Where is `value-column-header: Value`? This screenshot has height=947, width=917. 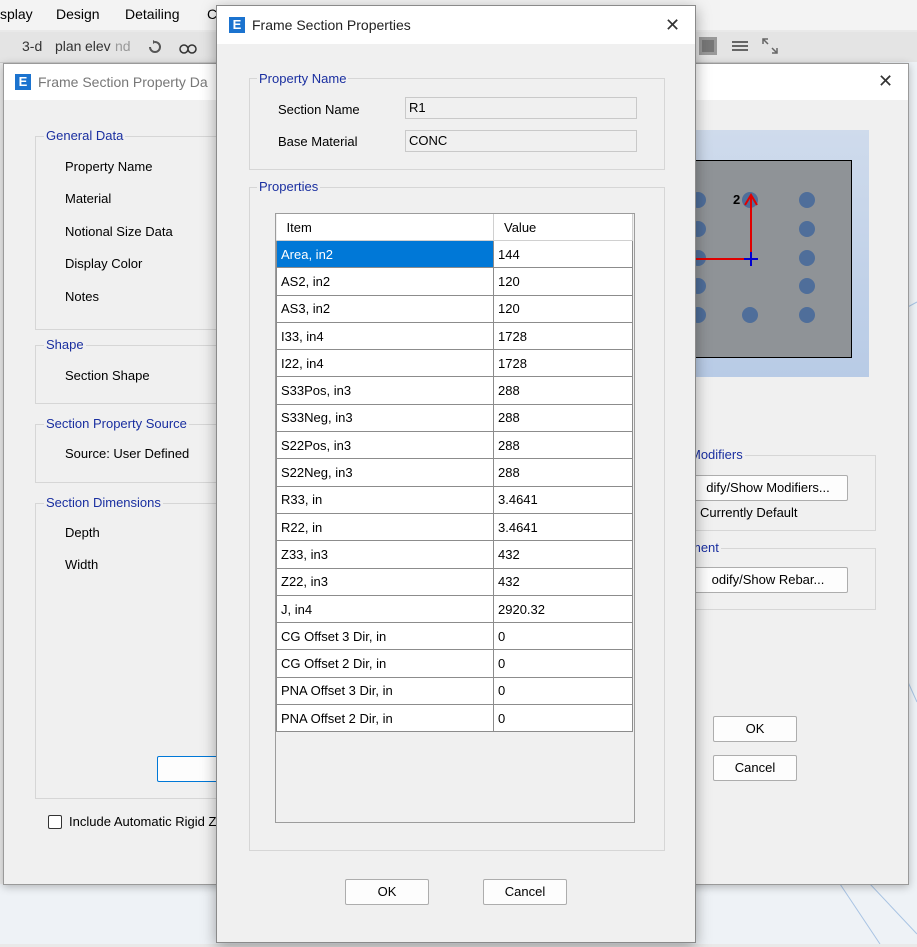 value-column-header: Value is located at coordinates (563, 227).